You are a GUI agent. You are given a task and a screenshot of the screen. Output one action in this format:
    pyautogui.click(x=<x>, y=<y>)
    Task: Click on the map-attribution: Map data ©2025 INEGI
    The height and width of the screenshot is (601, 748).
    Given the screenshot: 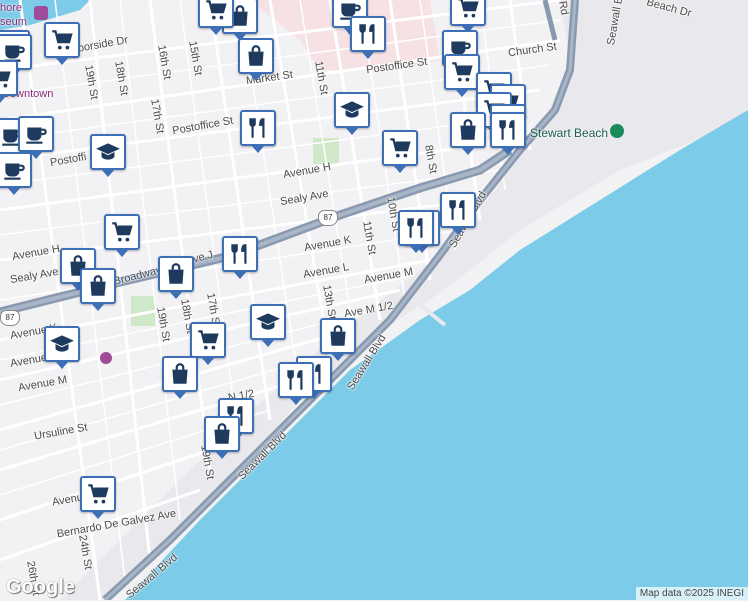 What is the action you would take?
    pyautogui.click(x=691, y=593)
    